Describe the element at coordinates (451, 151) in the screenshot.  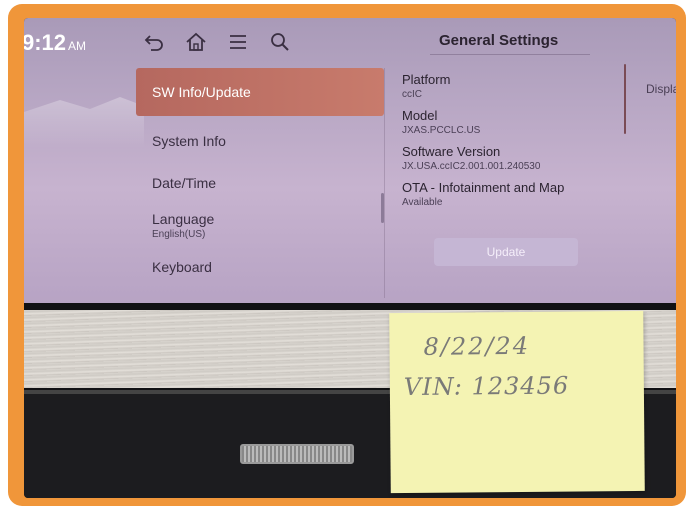
I see `detail-label: Software Version` at that location.